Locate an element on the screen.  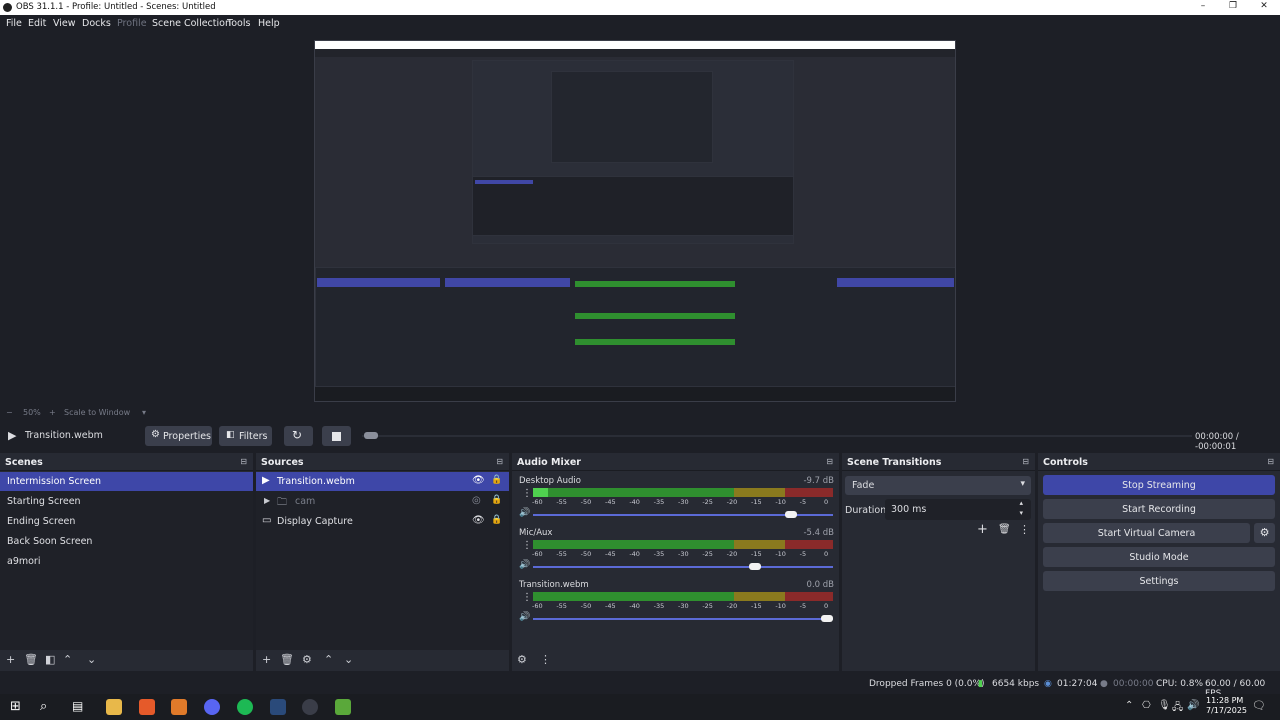
add-transition-icon: + is located at coordinates (982, 529).